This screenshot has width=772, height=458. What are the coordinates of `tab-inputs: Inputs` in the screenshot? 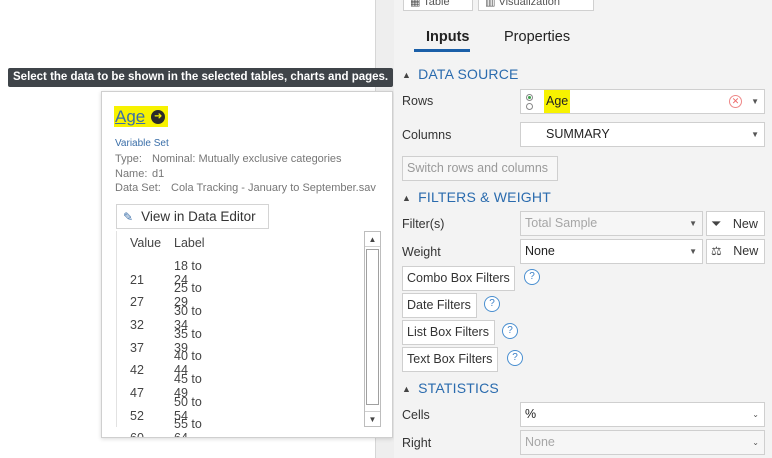 It's located at (448, 37).